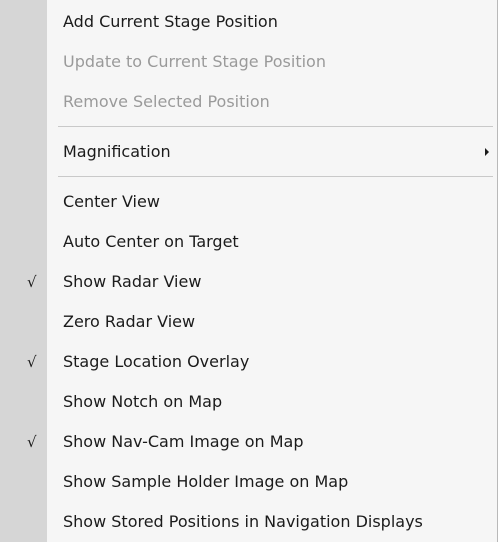 The width and height of the screenshot is (501, 542). Describe the element at coordinates (183, 441) in the screenshot. I see `menu-item-label: Show Nav-Cam Image on Map` at that location.